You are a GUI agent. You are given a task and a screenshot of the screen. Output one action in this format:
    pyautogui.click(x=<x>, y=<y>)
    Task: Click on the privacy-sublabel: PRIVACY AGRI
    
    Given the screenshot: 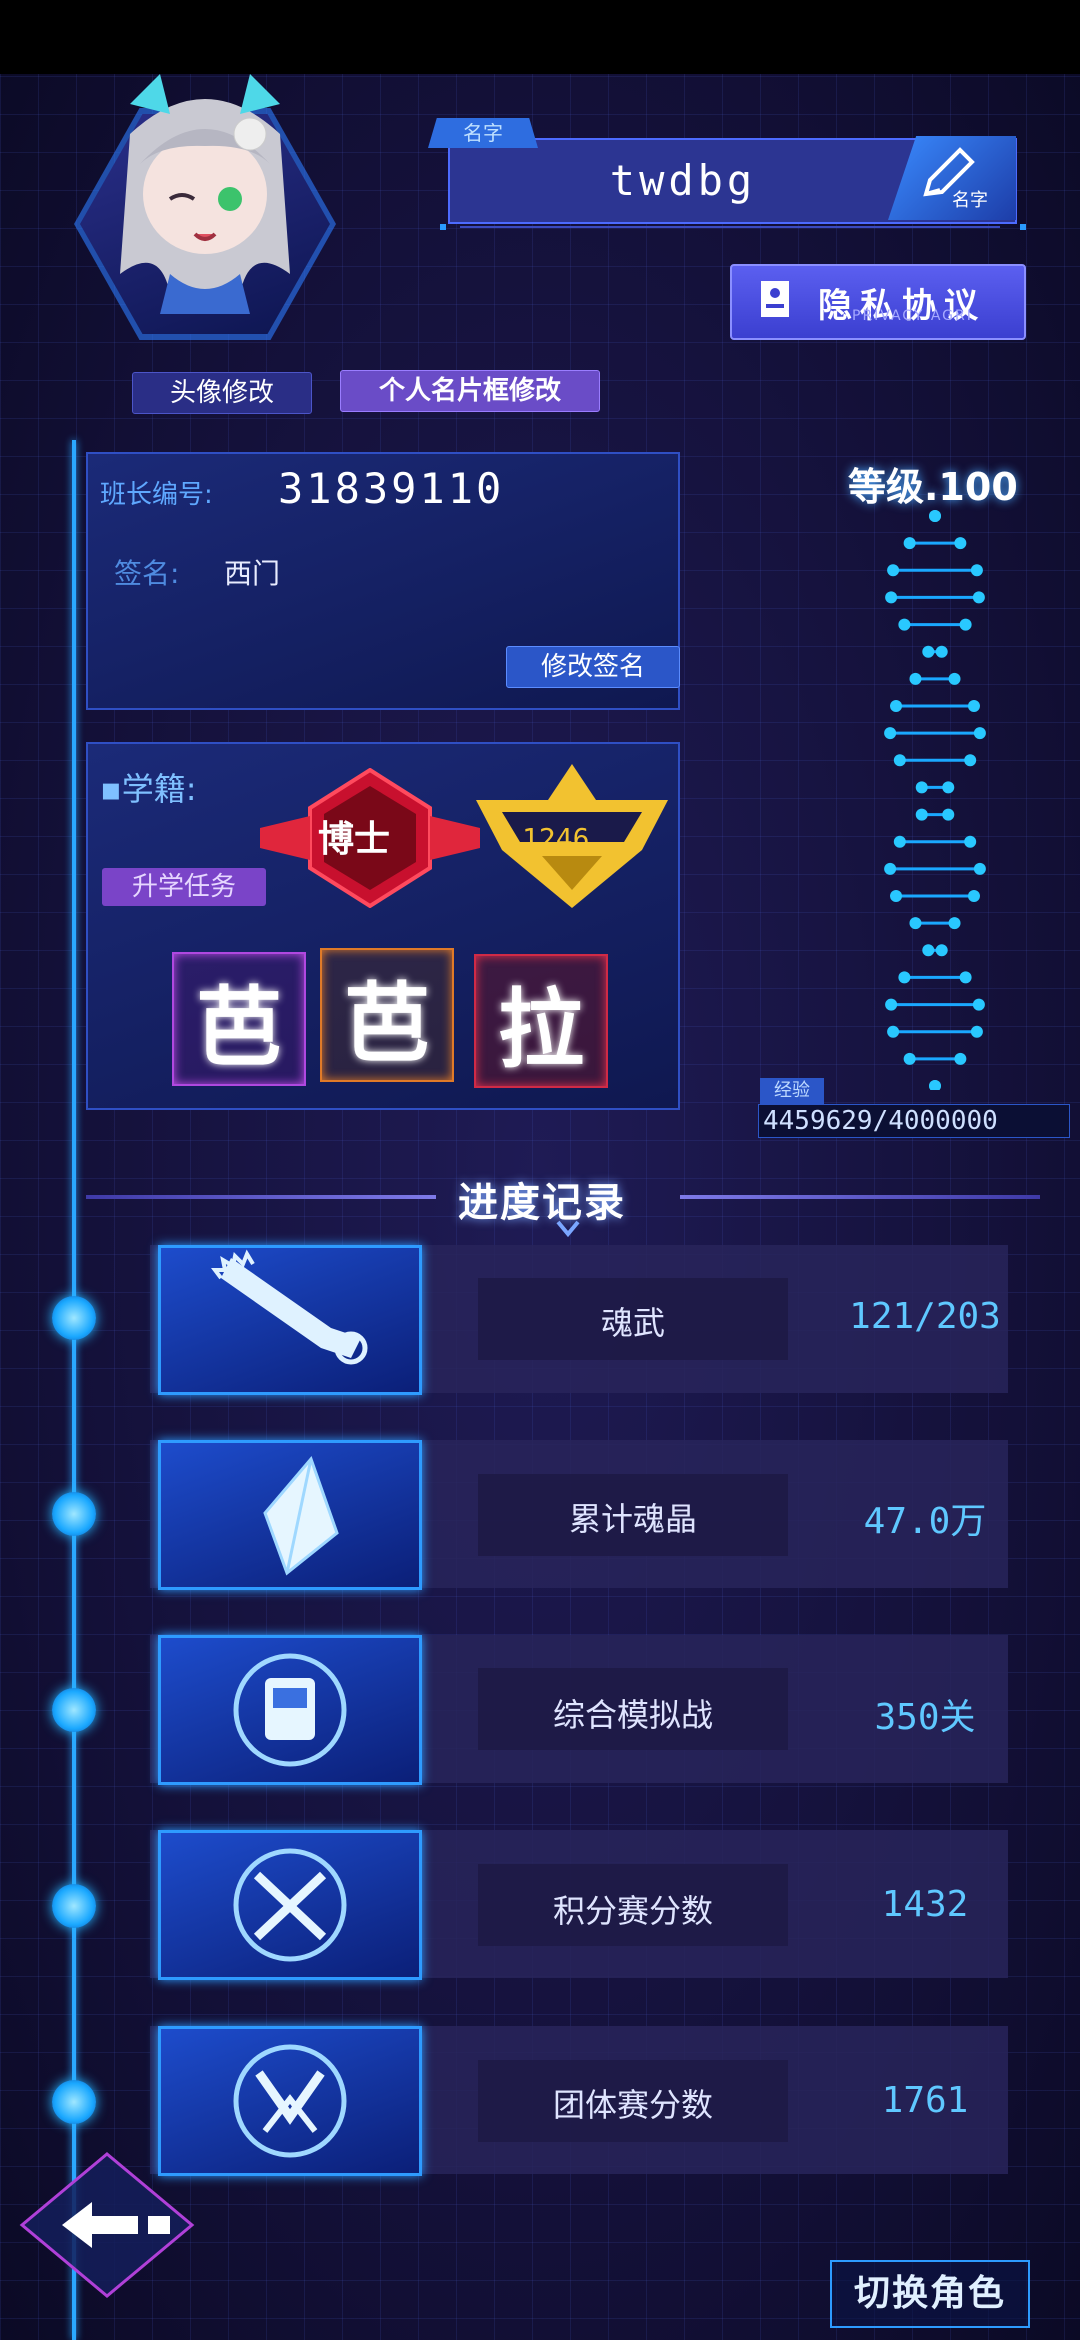 What is the action you would take?
    pyautogui.click(x=912, y=316)
    